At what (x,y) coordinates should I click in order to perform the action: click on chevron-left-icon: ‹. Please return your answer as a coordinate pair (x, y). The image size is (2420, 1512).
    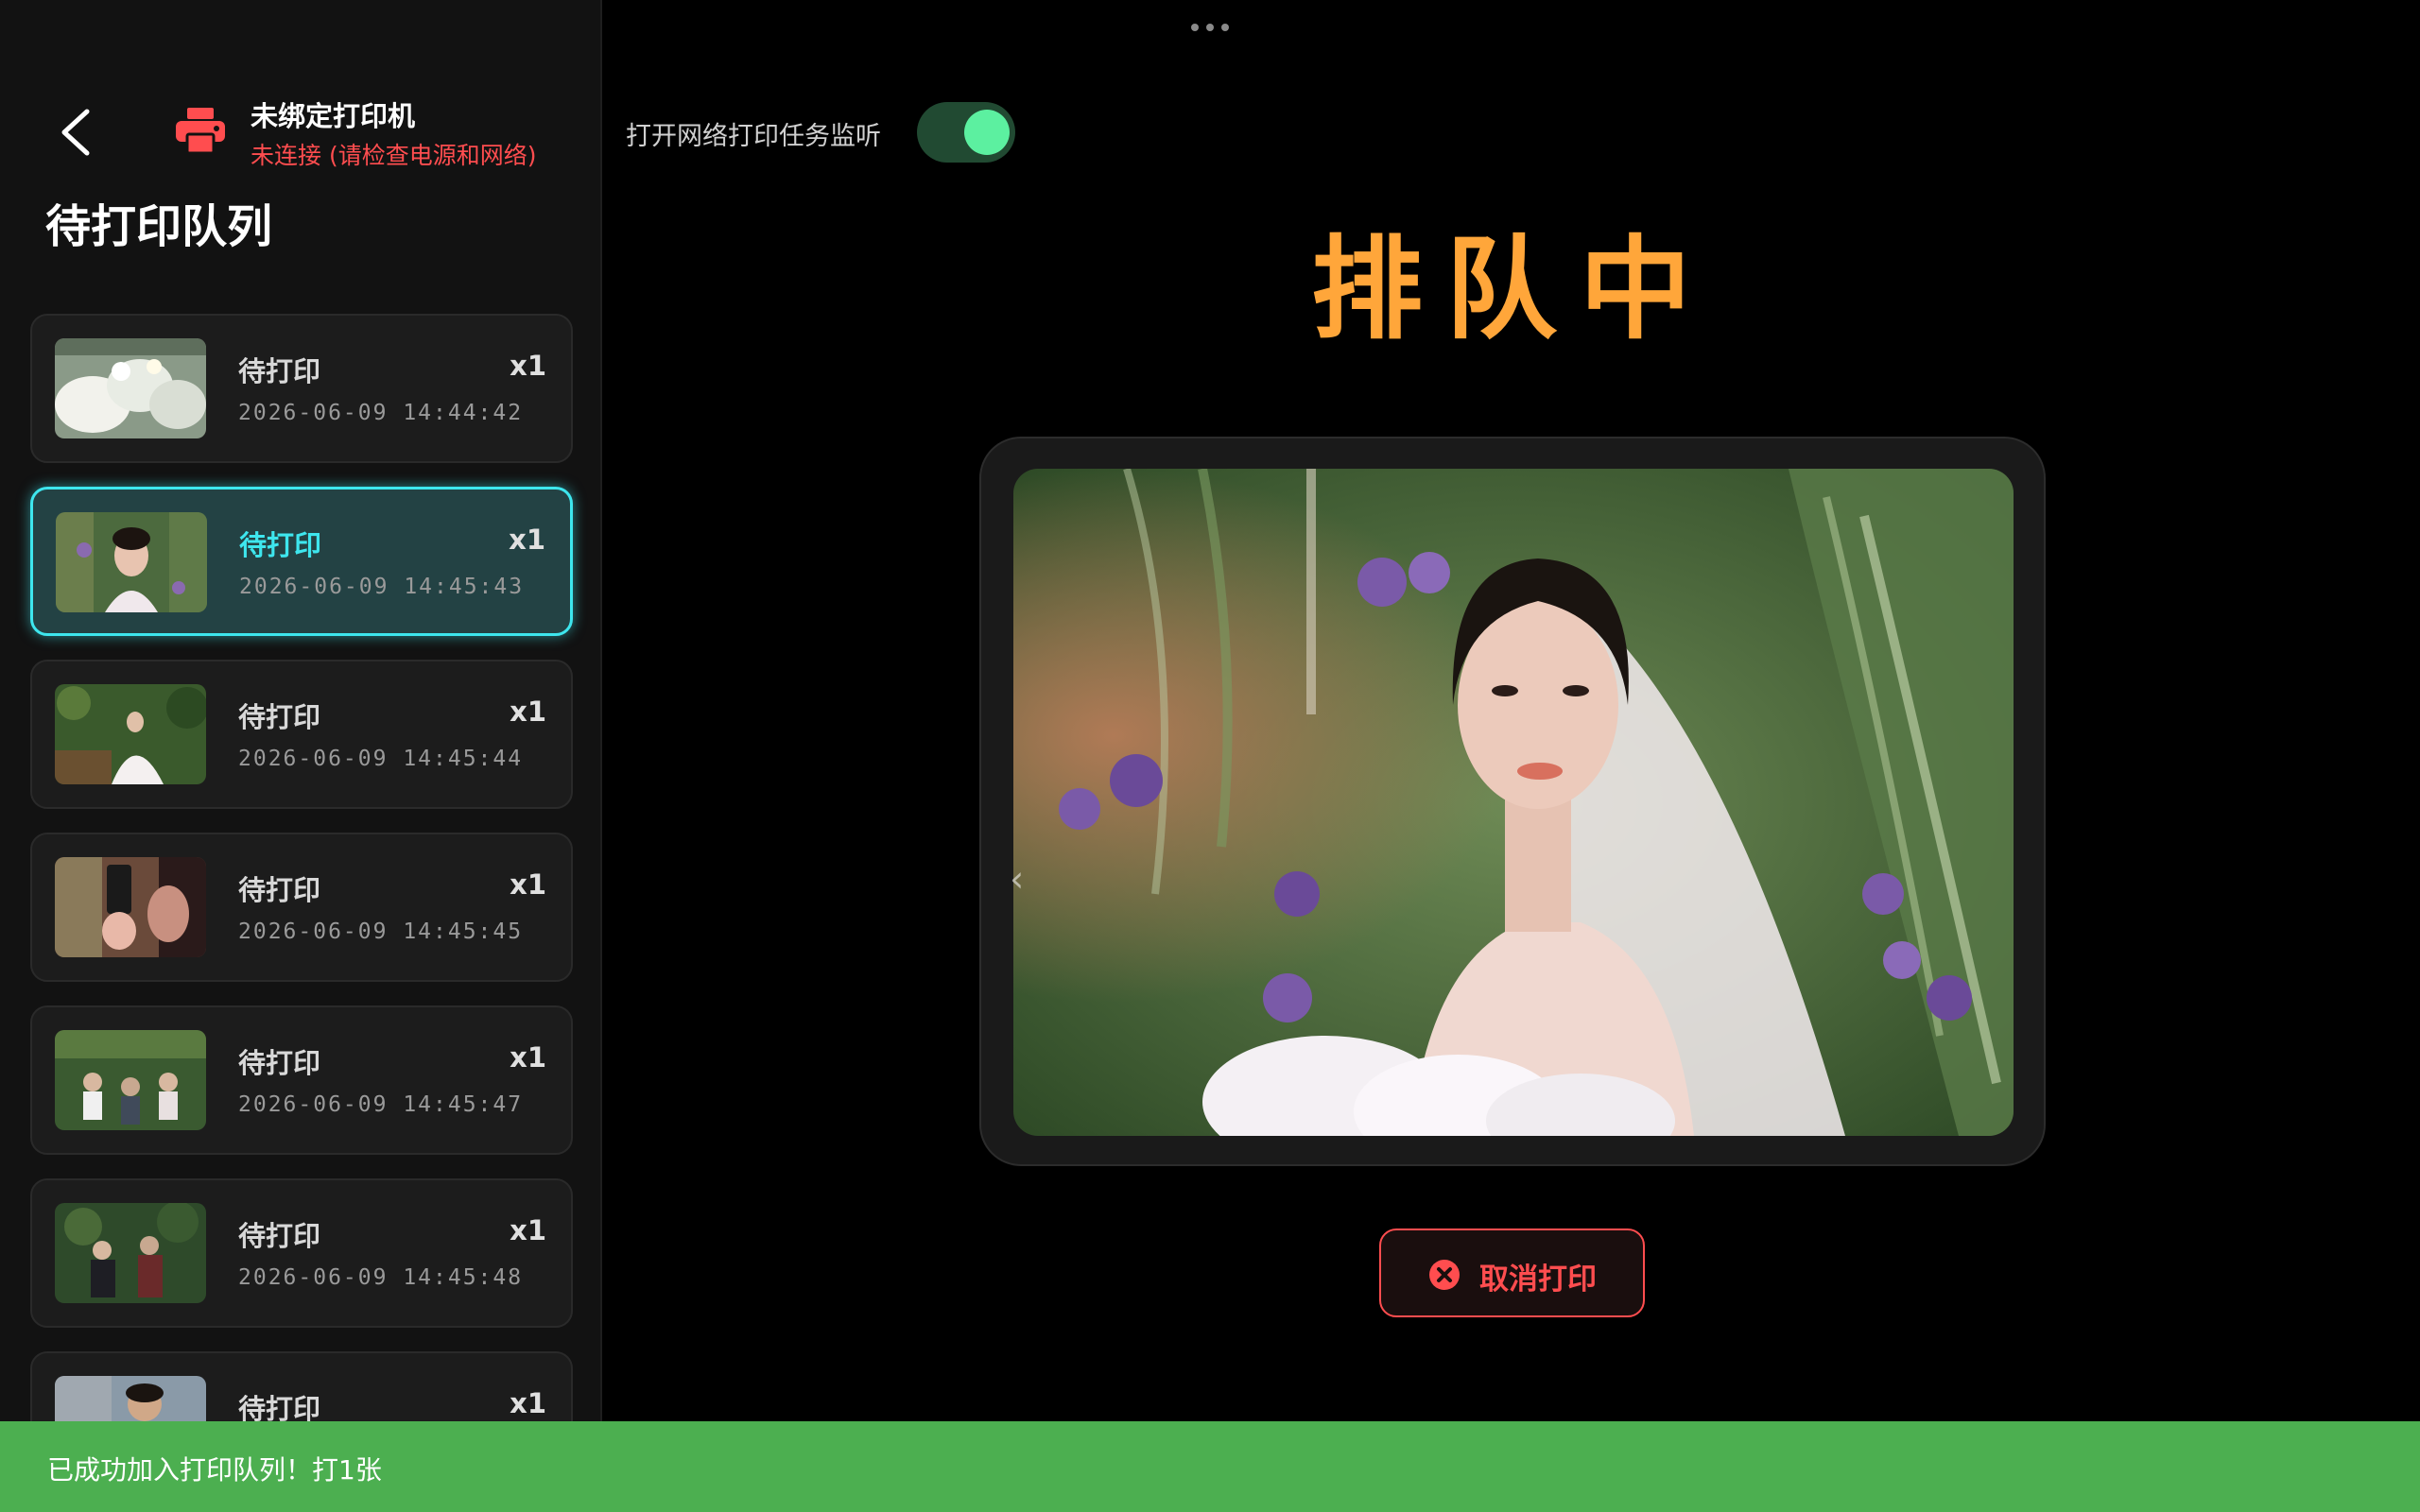
    Looking at the image, I should click on (1017, 879).